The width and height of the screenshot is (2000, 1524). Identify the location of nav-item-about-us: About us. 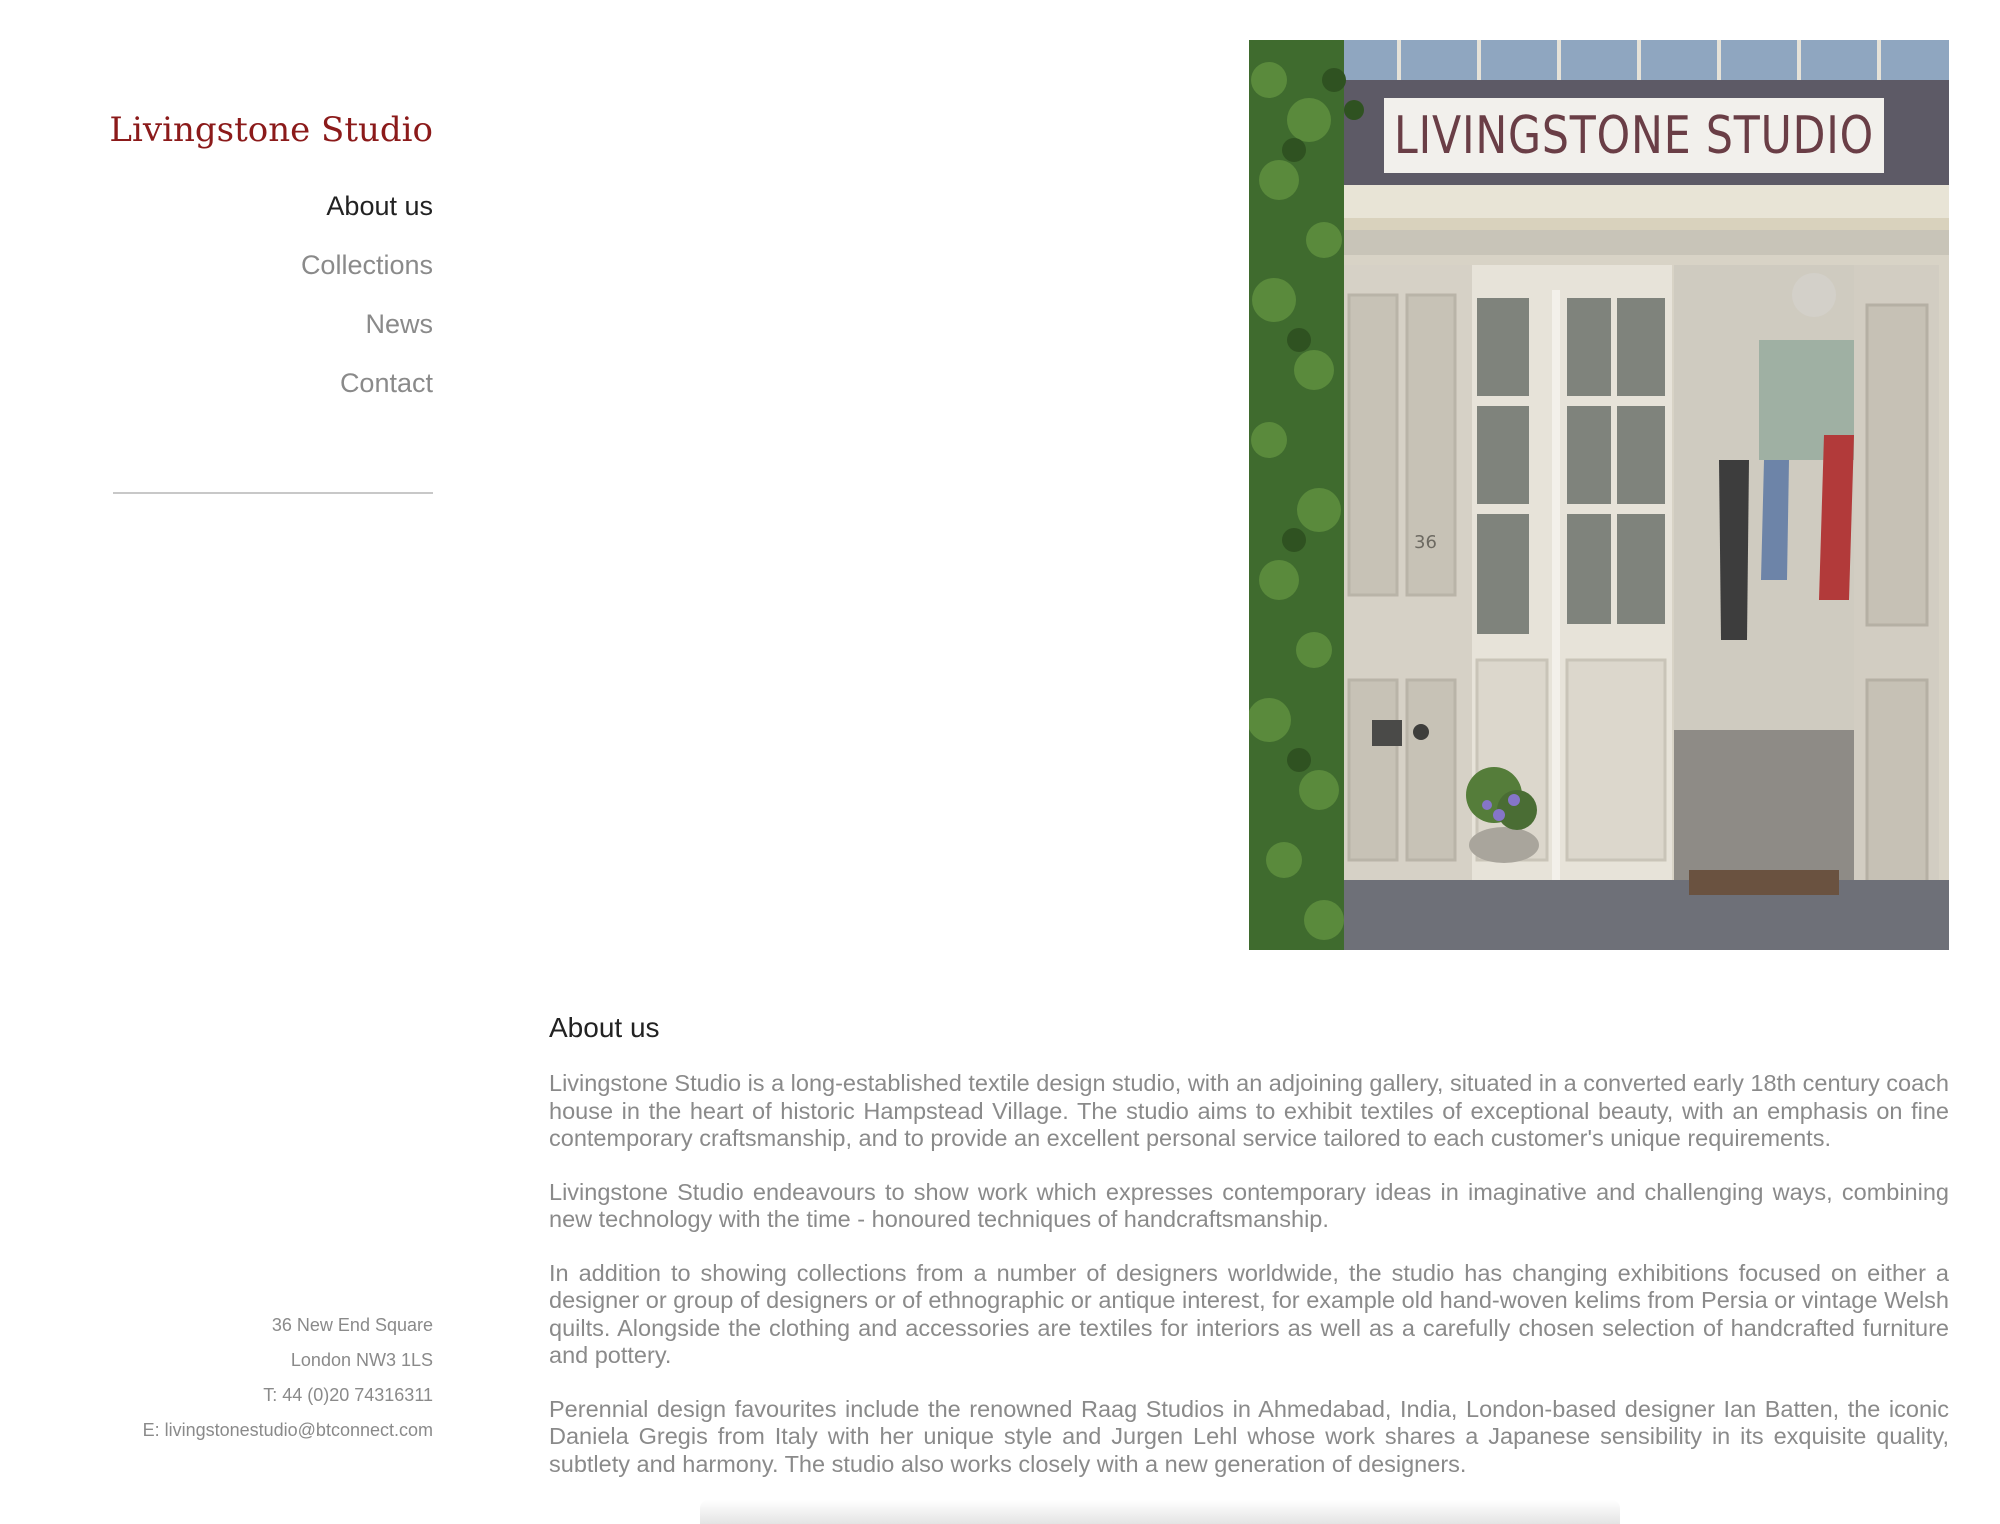
(367, 215).